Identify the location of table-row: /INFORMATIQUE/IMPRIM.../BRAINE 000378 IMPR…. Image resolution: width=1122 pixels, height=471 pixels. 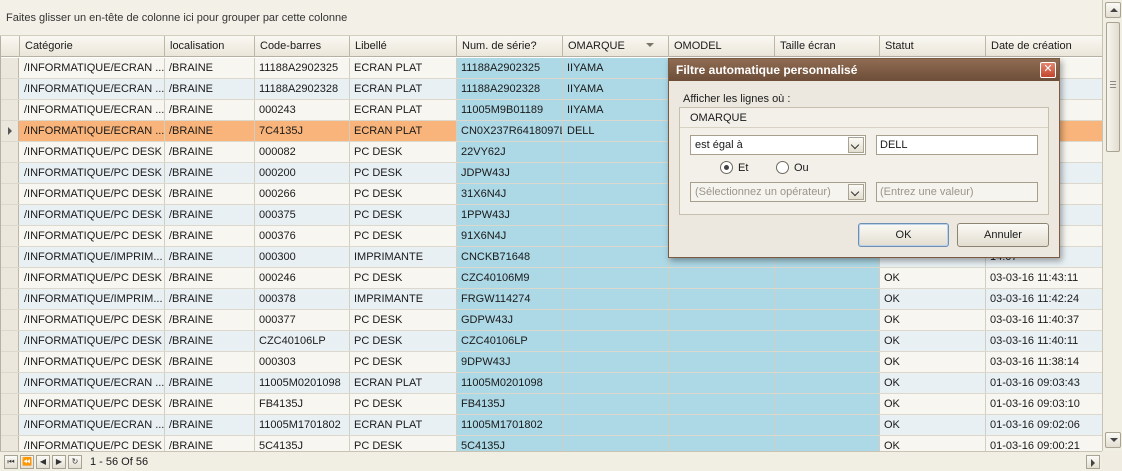
(551, 299).